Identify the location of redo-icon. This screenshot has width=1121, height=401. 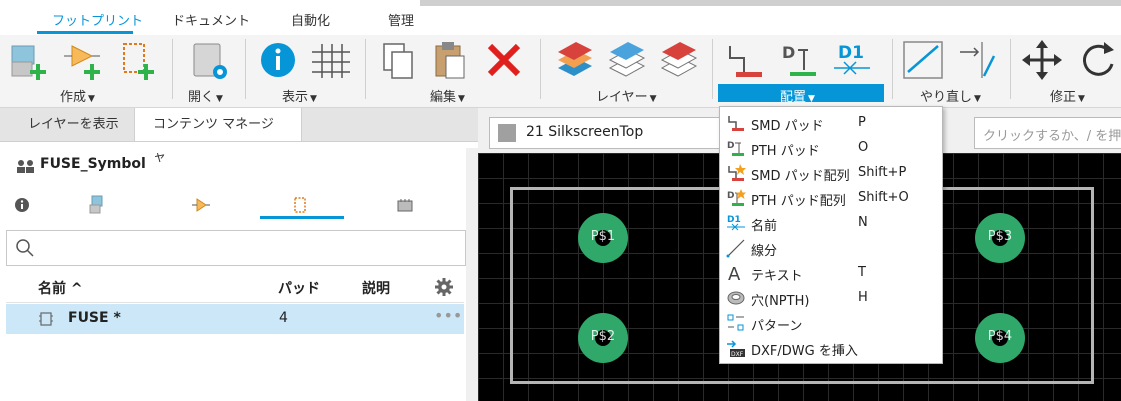
(978, 62).